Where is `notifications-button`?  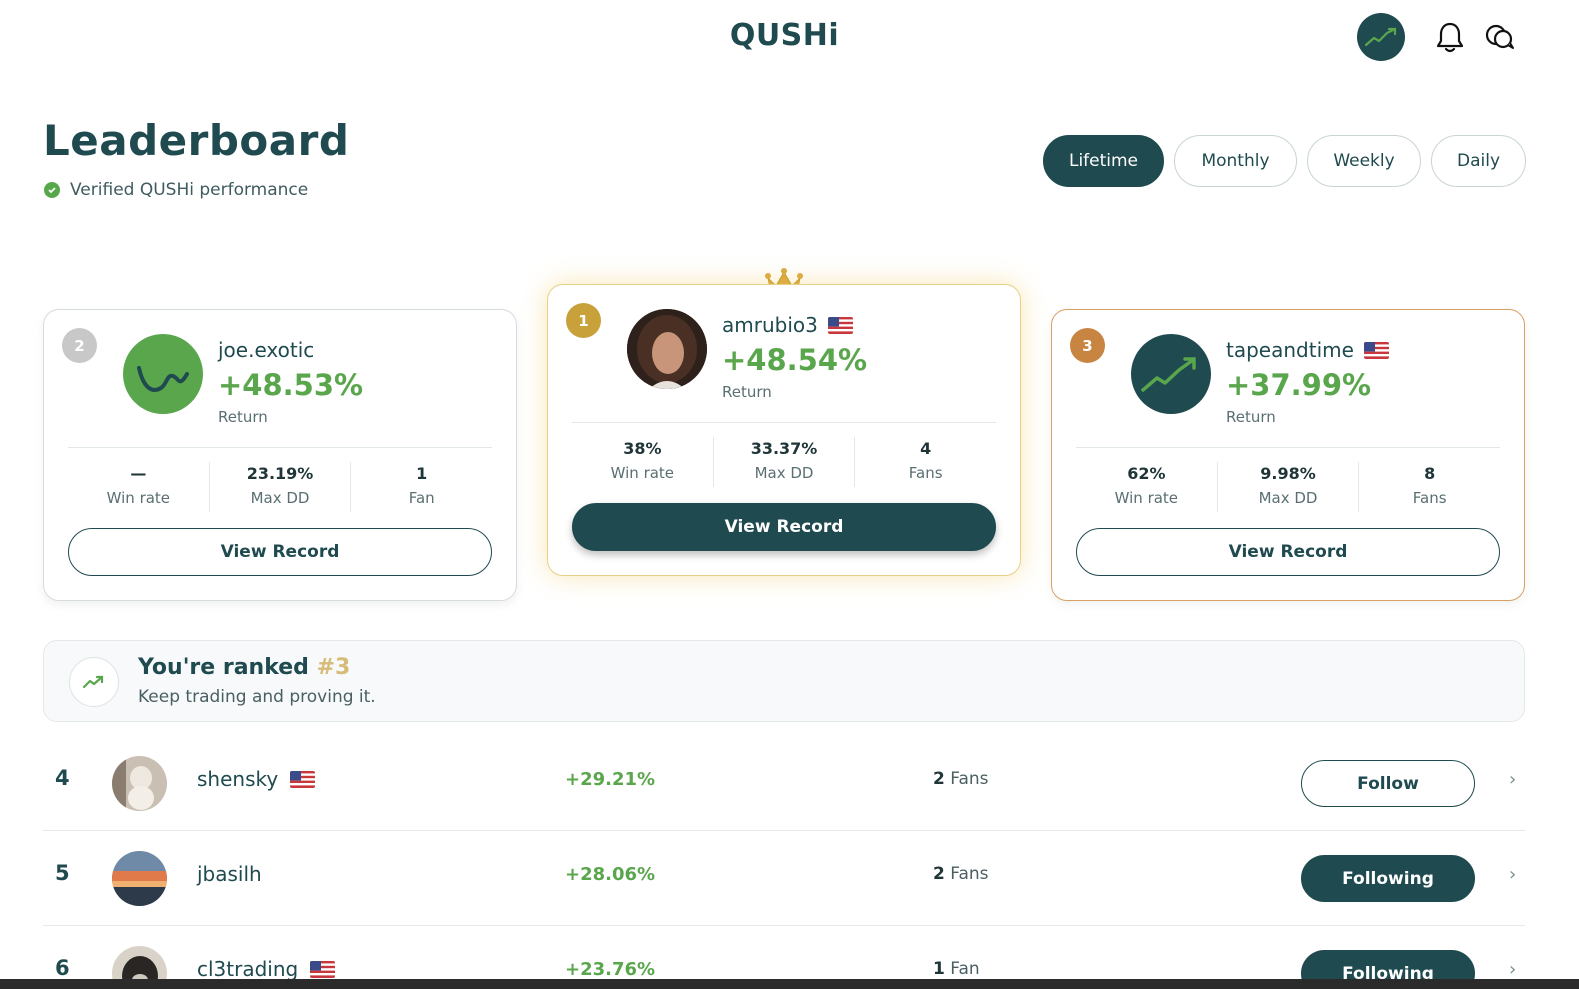 notifications-button is located at coordinates (1450, 37).